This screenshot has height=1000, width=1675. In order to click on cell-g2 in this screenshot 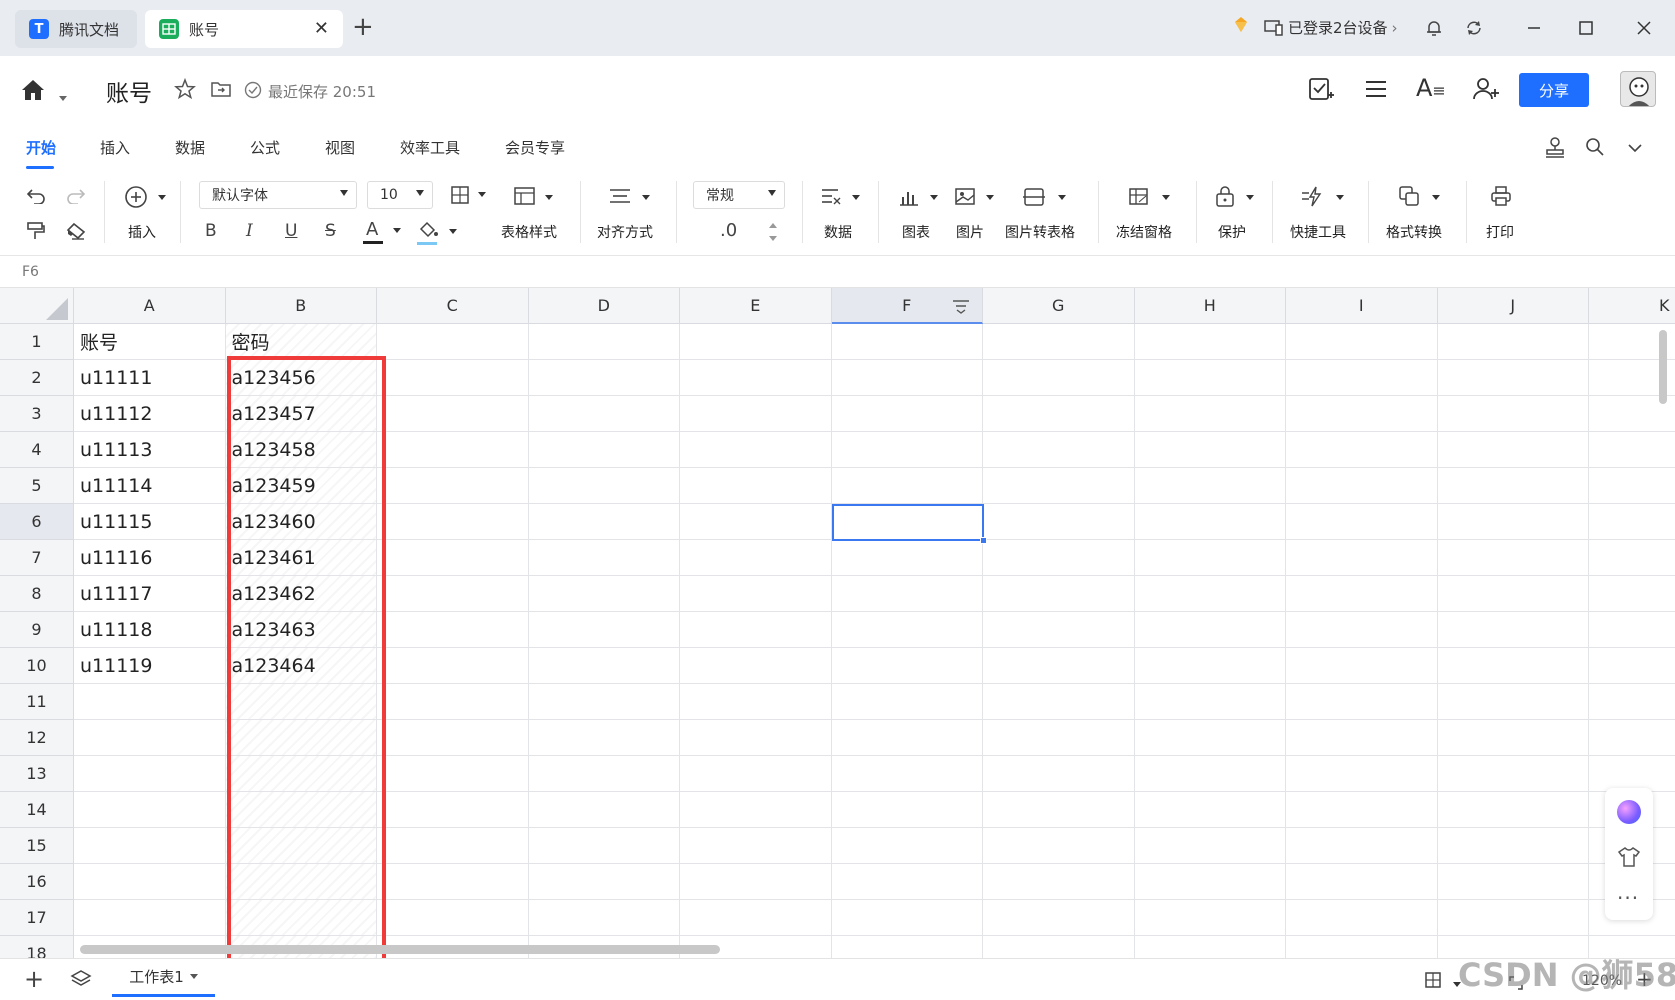, I will do `click(1059, 378)`.